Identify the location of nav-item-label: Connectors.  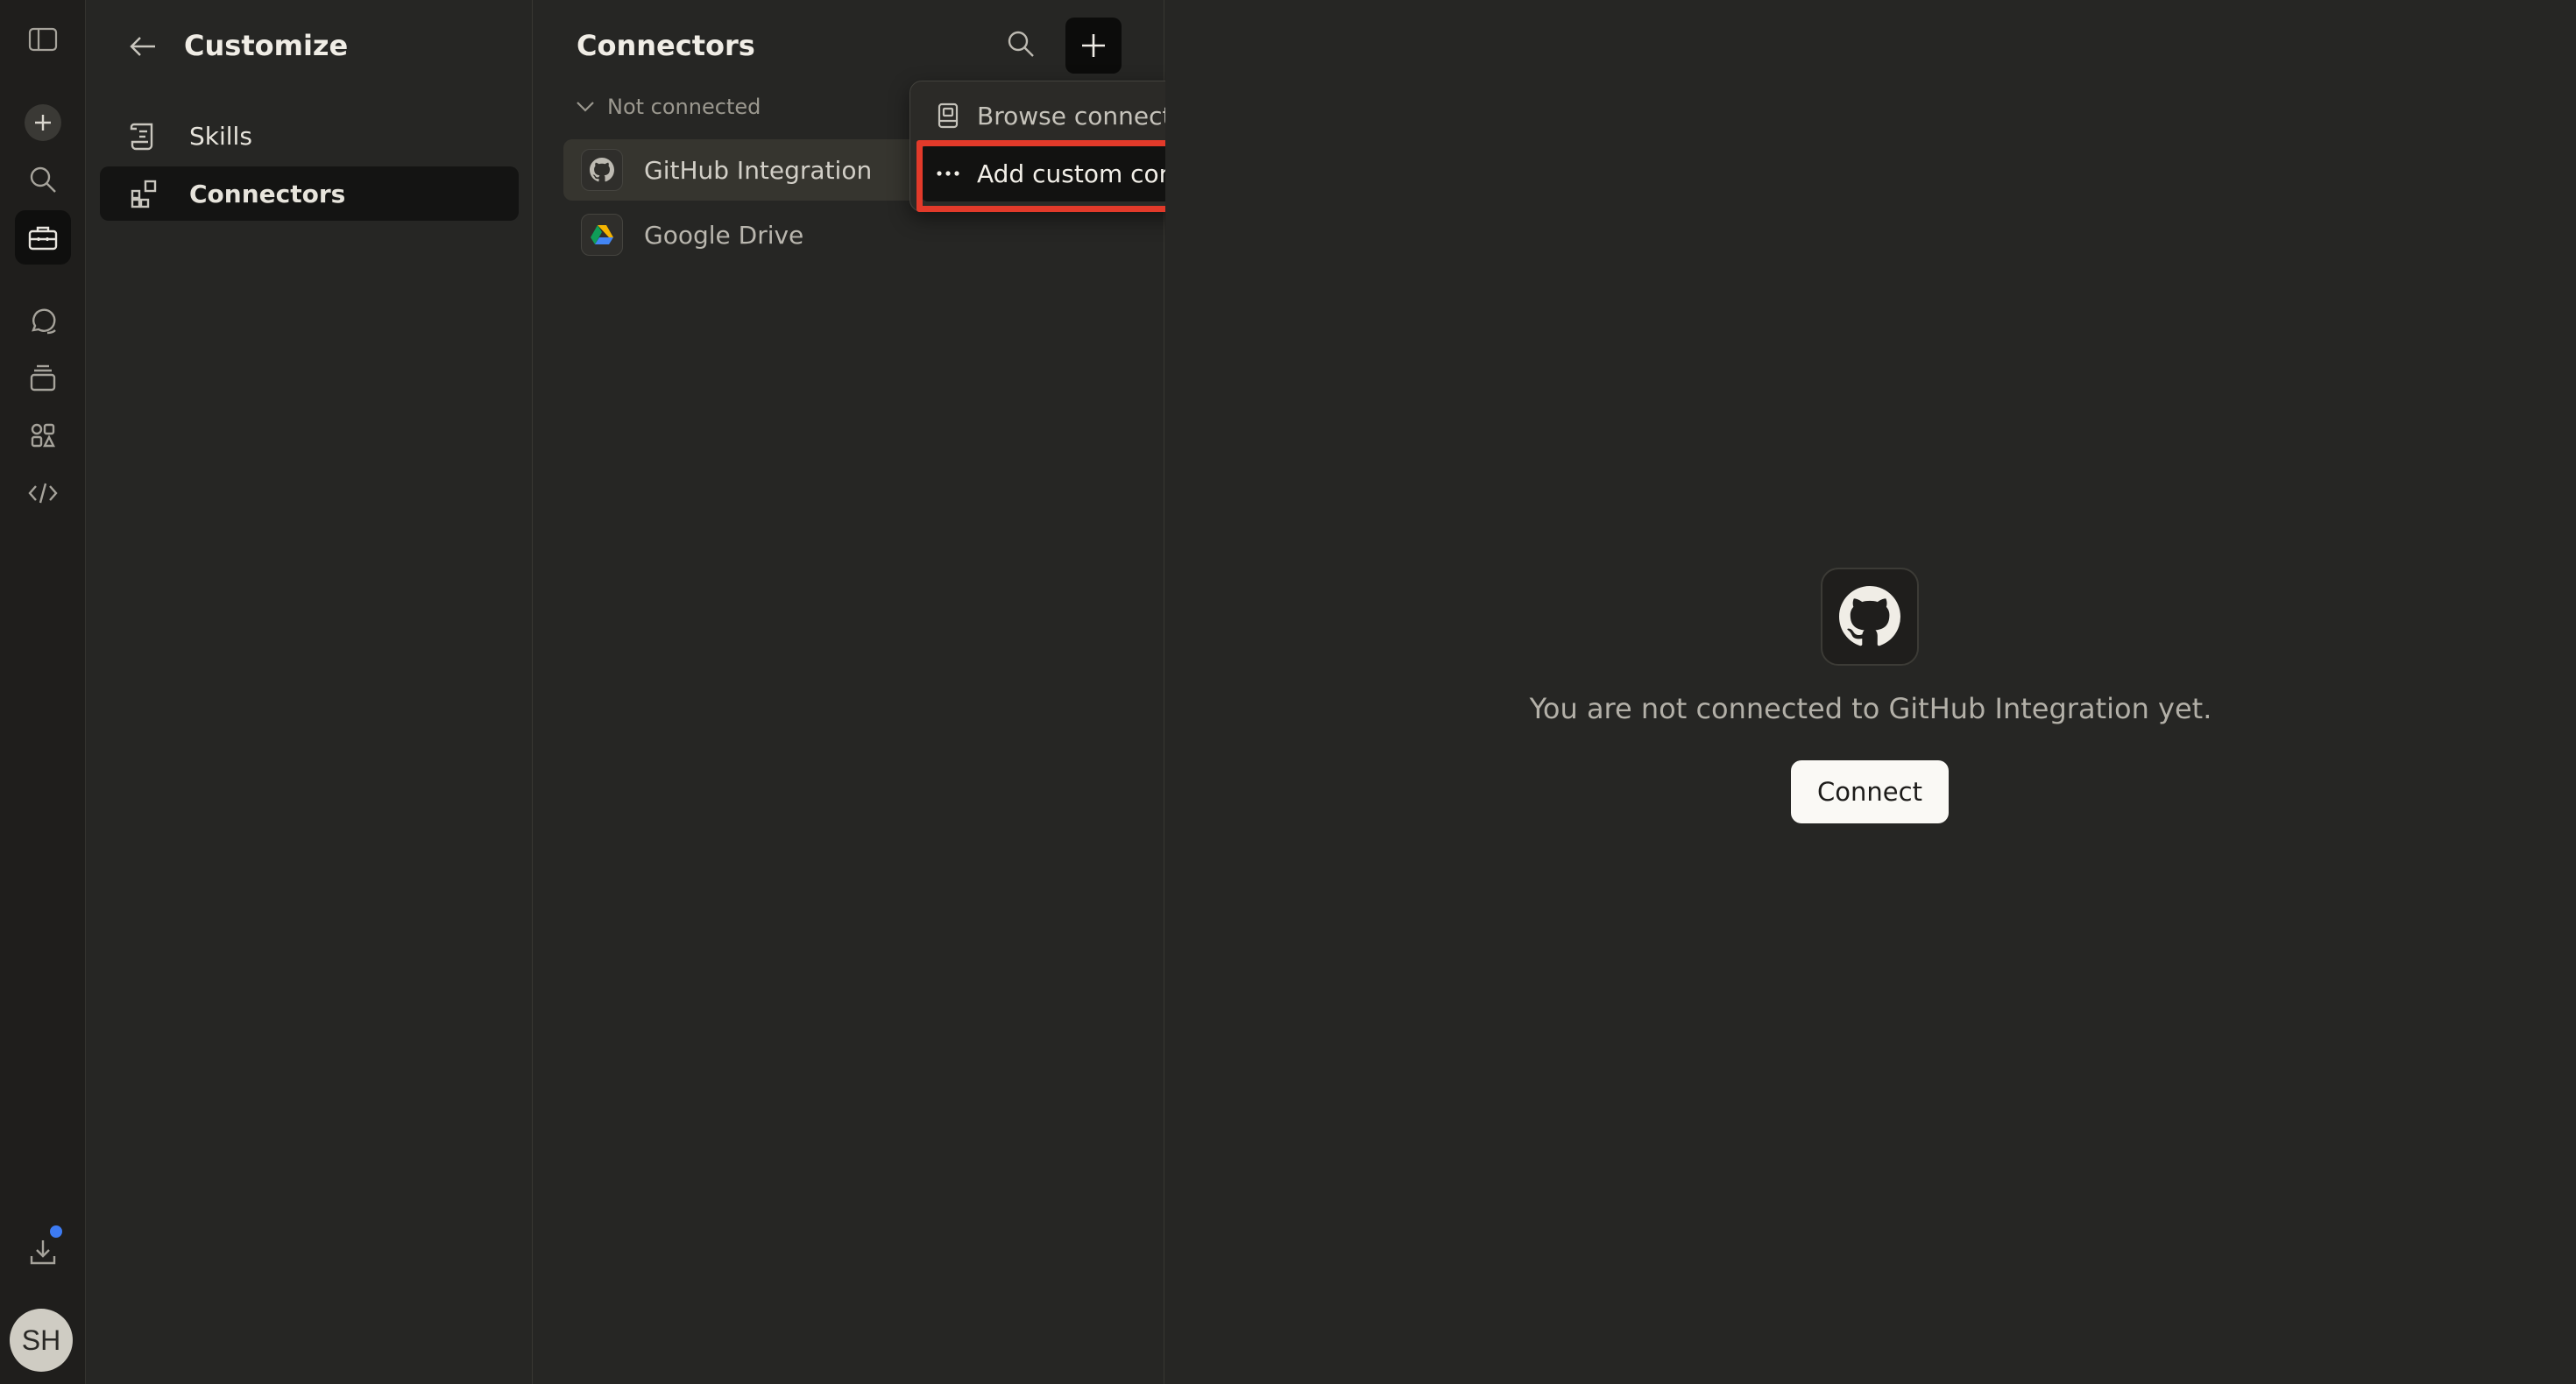
(267, 193).